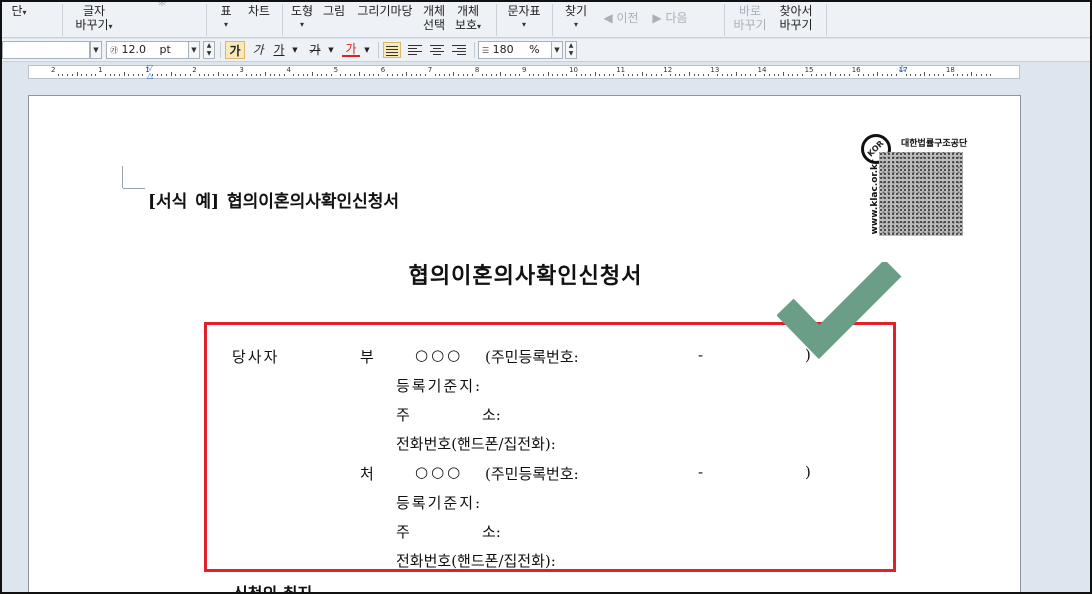 Image resolution: width=1092 pixels, height=594 pixels. What do you see at coordinates (574, 70) in the screenshot?
I see `ruler-number: 10` at bounding box center [574, 70].